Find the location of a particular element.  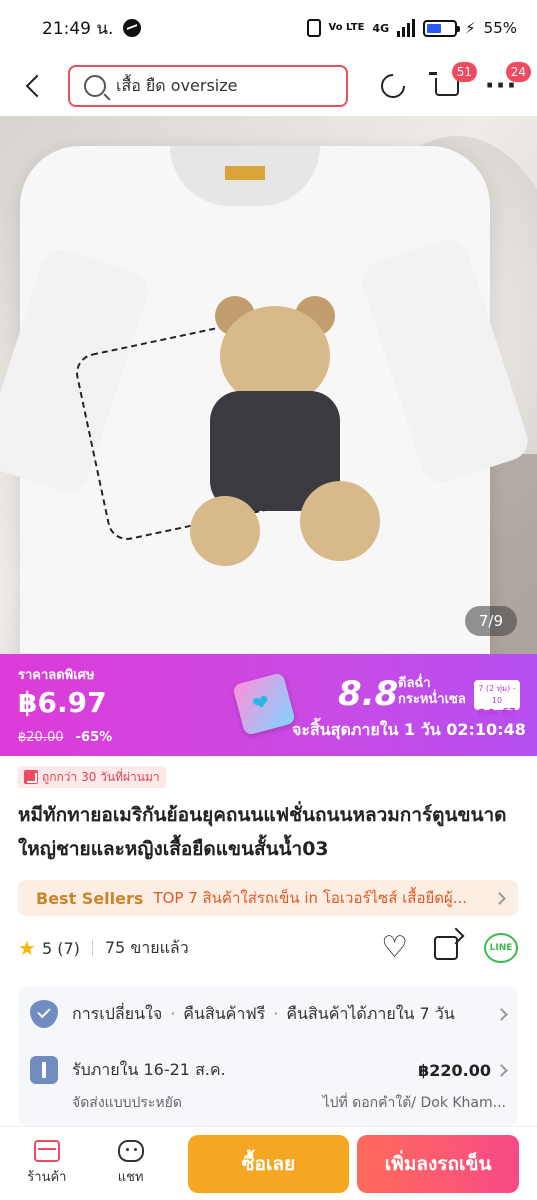

battery-percent: 55% is located at coordinates (500, 28).